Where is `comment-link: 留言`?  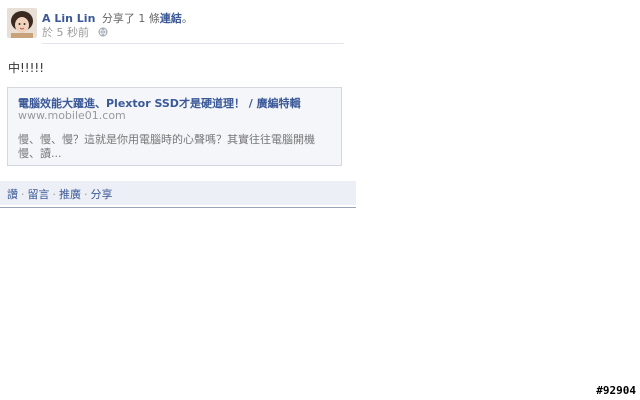
comment-link: 留言 is located at coordinates (39, 194).